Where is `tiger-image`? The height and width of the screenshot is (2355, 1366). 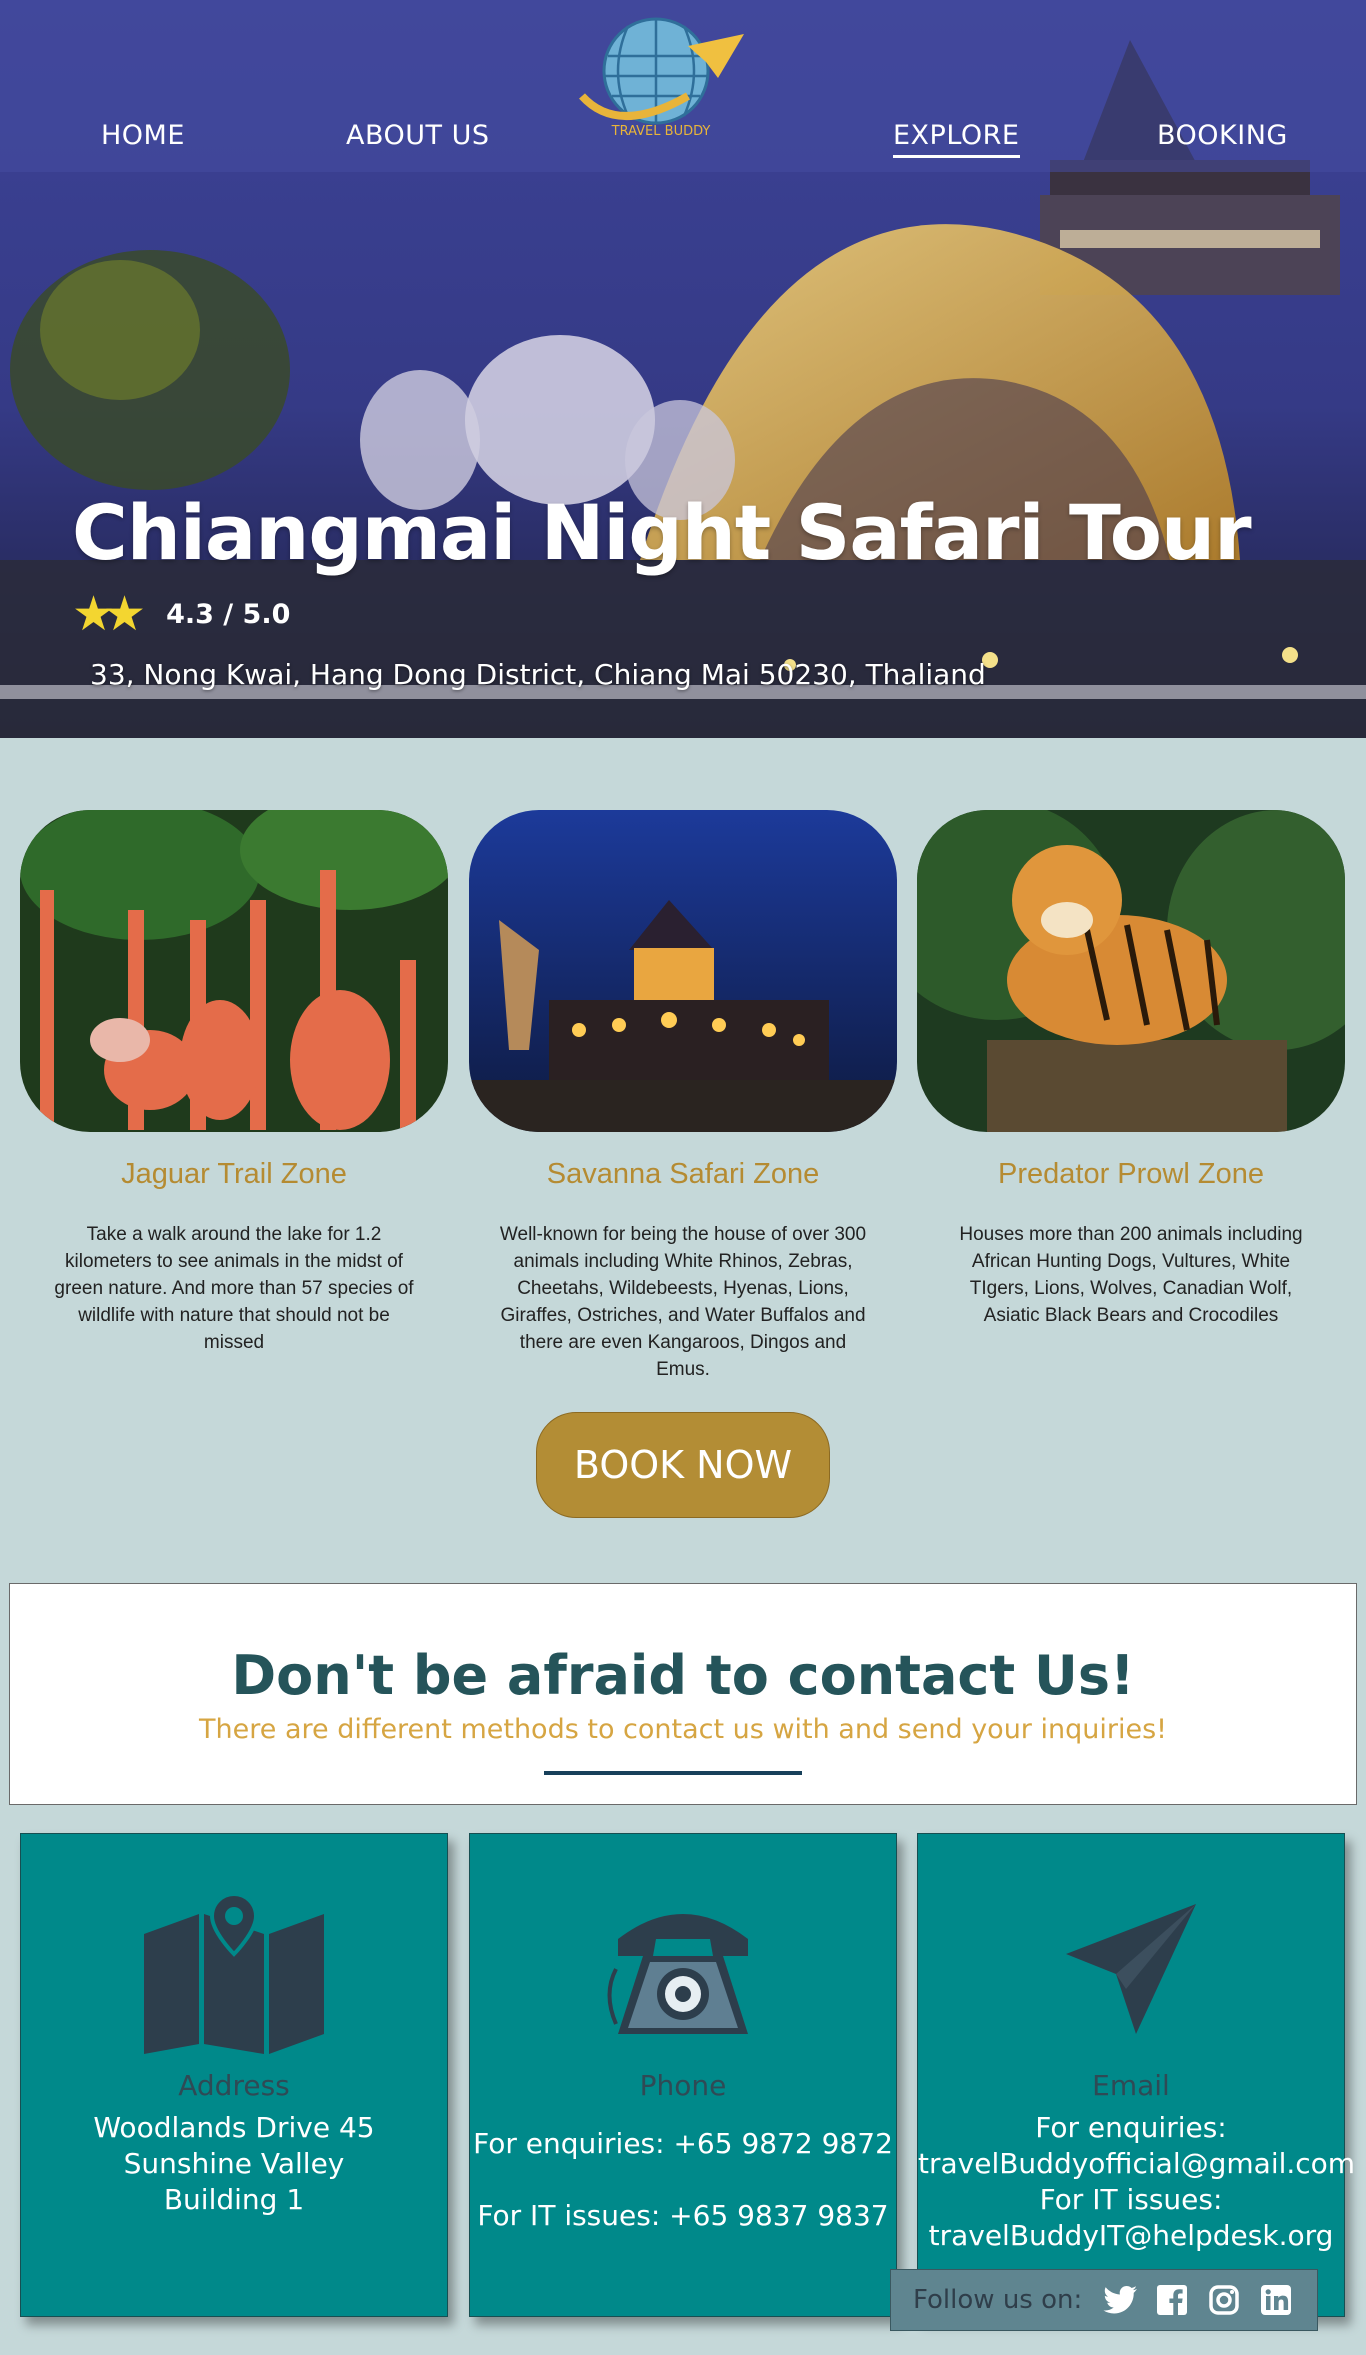
tiger-image is located at coordinates (1131, 971).